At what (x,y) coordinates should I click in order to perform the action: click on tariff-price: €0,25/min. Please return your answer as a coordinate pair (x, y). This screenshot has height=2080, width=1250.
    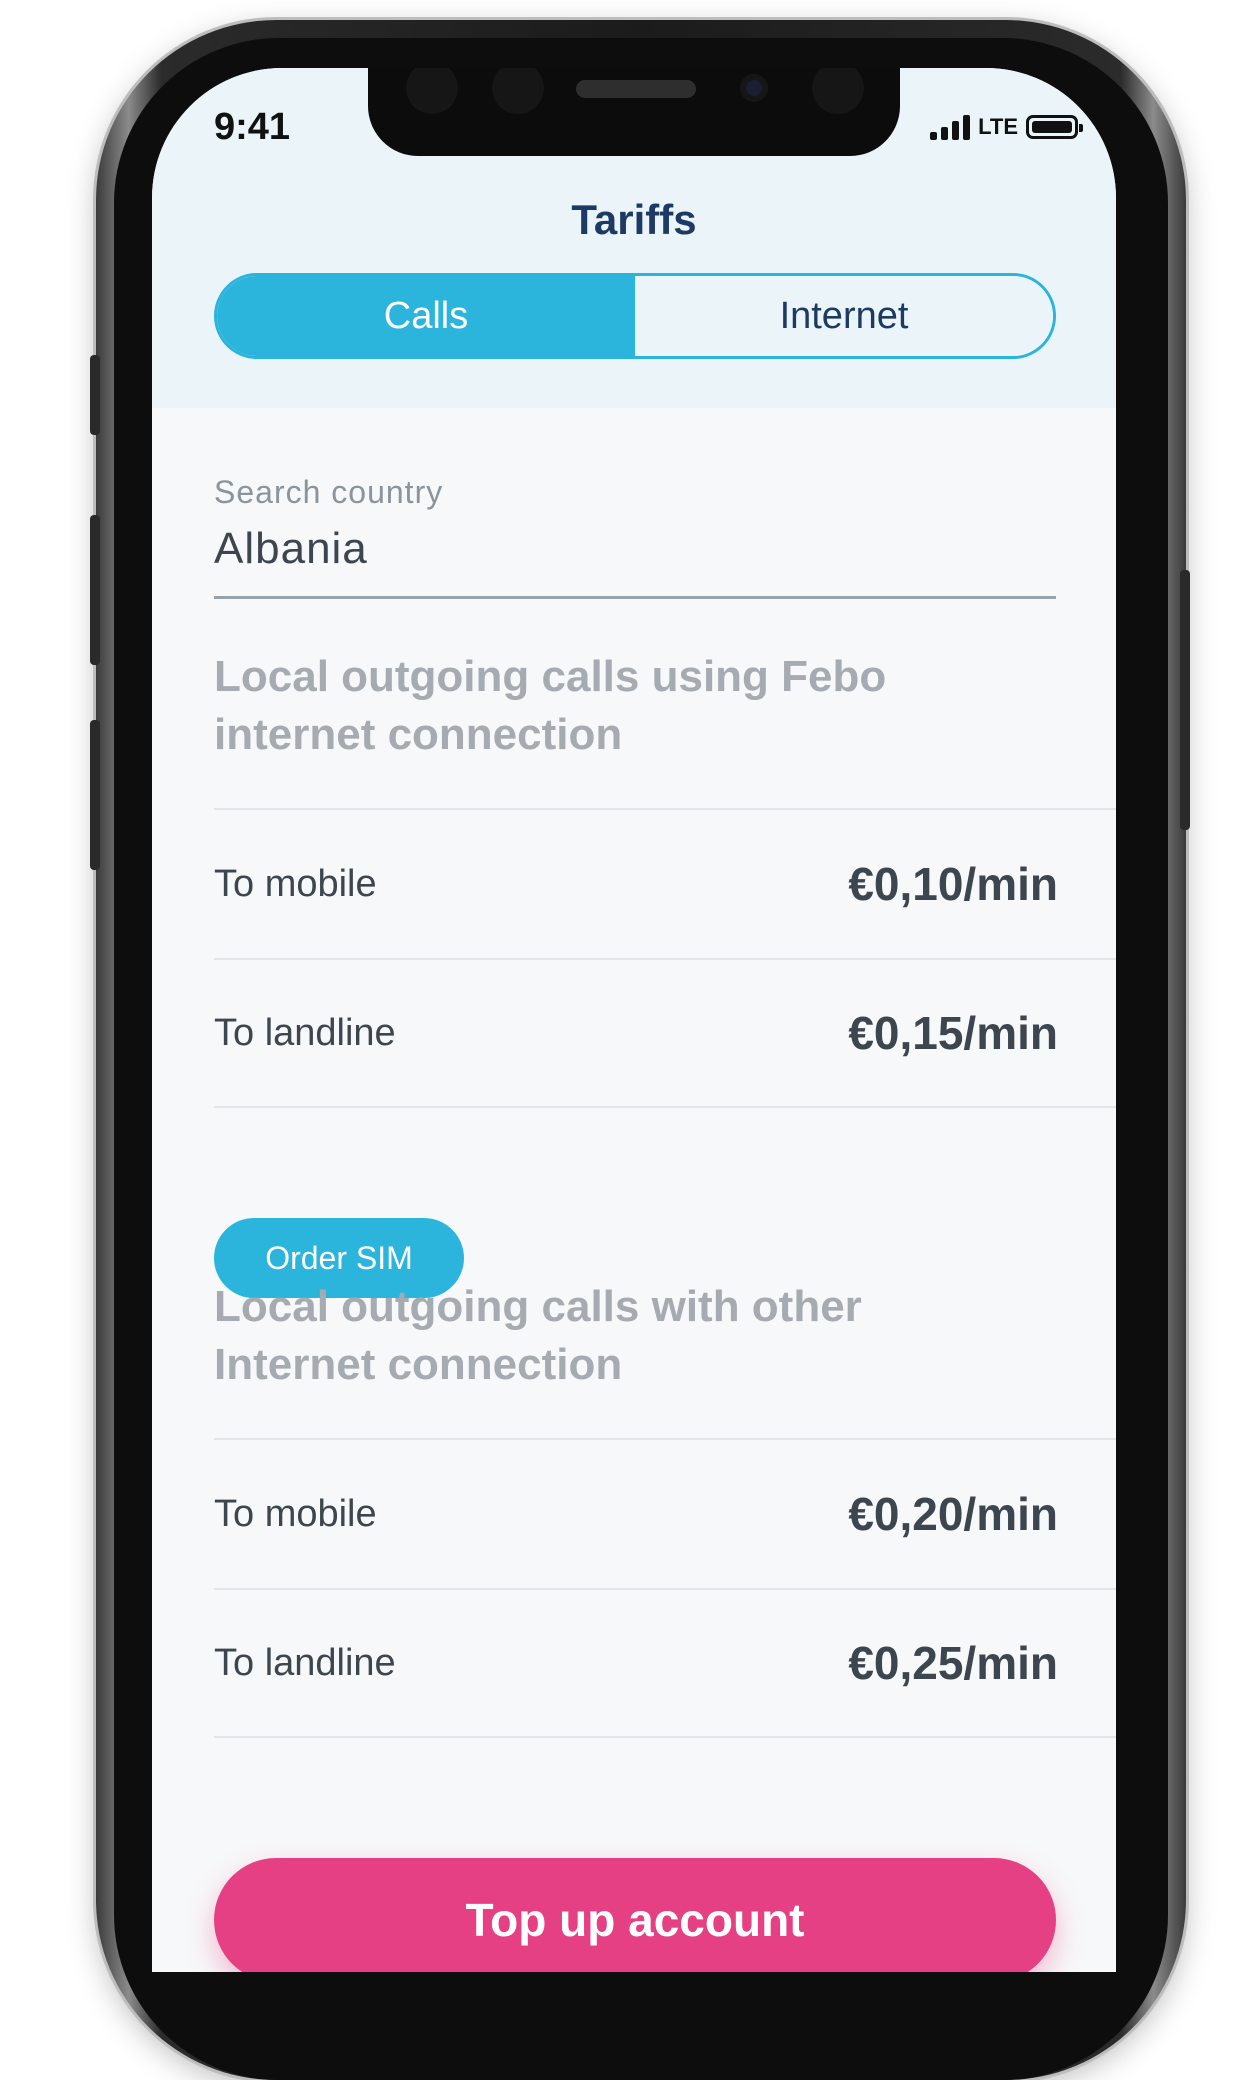
    Looking at the image, I should click on (953, 1663).